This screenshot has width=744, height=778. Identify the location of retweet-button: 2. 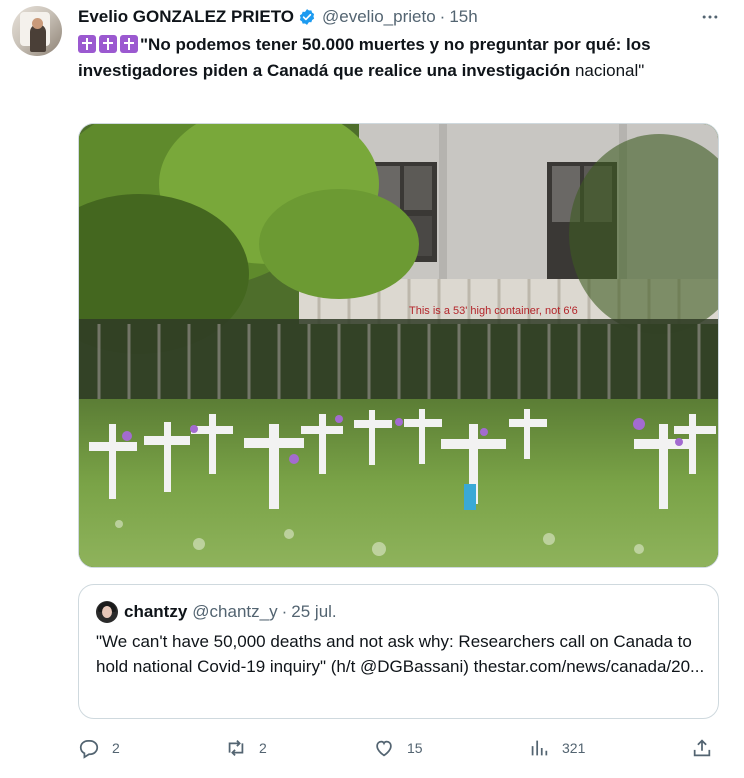
(246, 748).